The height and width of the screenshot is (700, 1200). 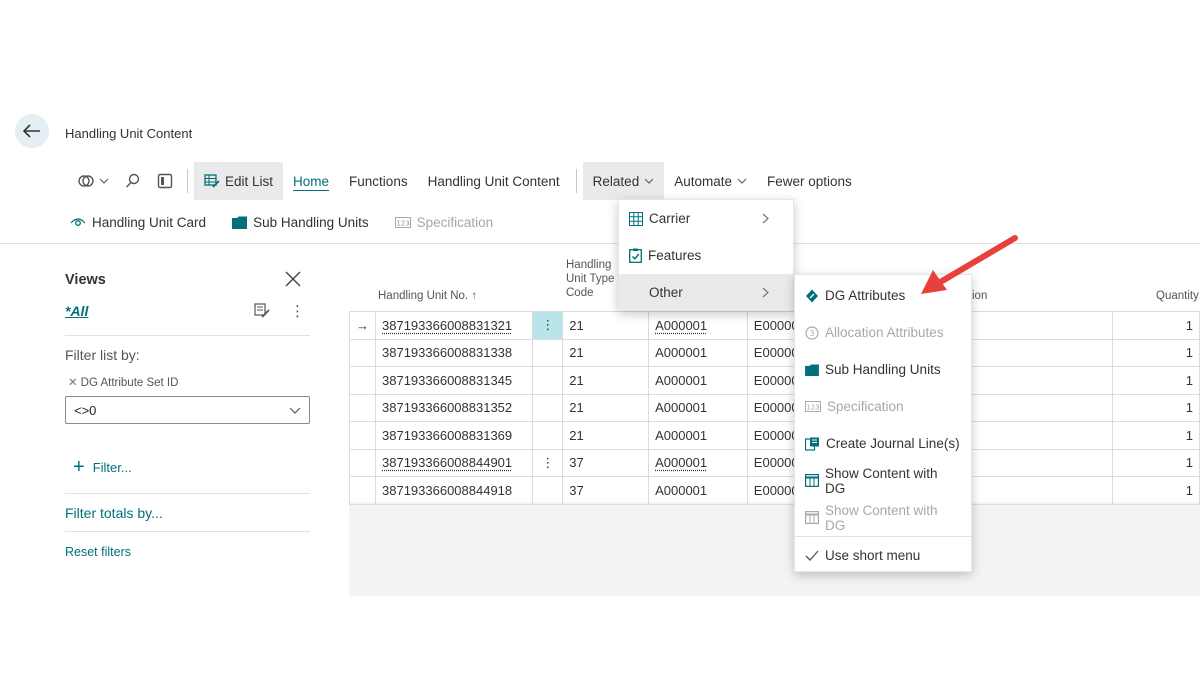 I want to click on menu-item-label: Show Content with DG, so click(x=881, y=480).